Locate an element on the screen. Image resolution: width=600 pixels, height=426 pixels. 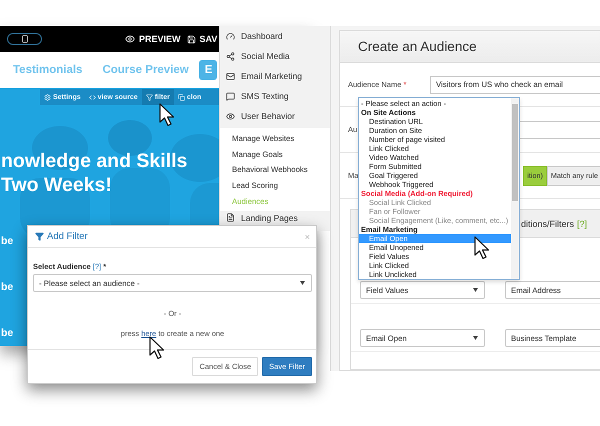
settings-icon is located at coordinates (47, 97).